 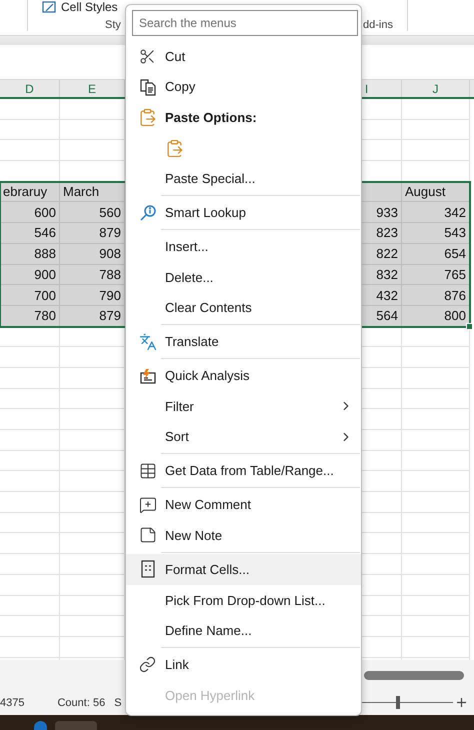 I want to click on status-text: S, so click(x=118, y=702).